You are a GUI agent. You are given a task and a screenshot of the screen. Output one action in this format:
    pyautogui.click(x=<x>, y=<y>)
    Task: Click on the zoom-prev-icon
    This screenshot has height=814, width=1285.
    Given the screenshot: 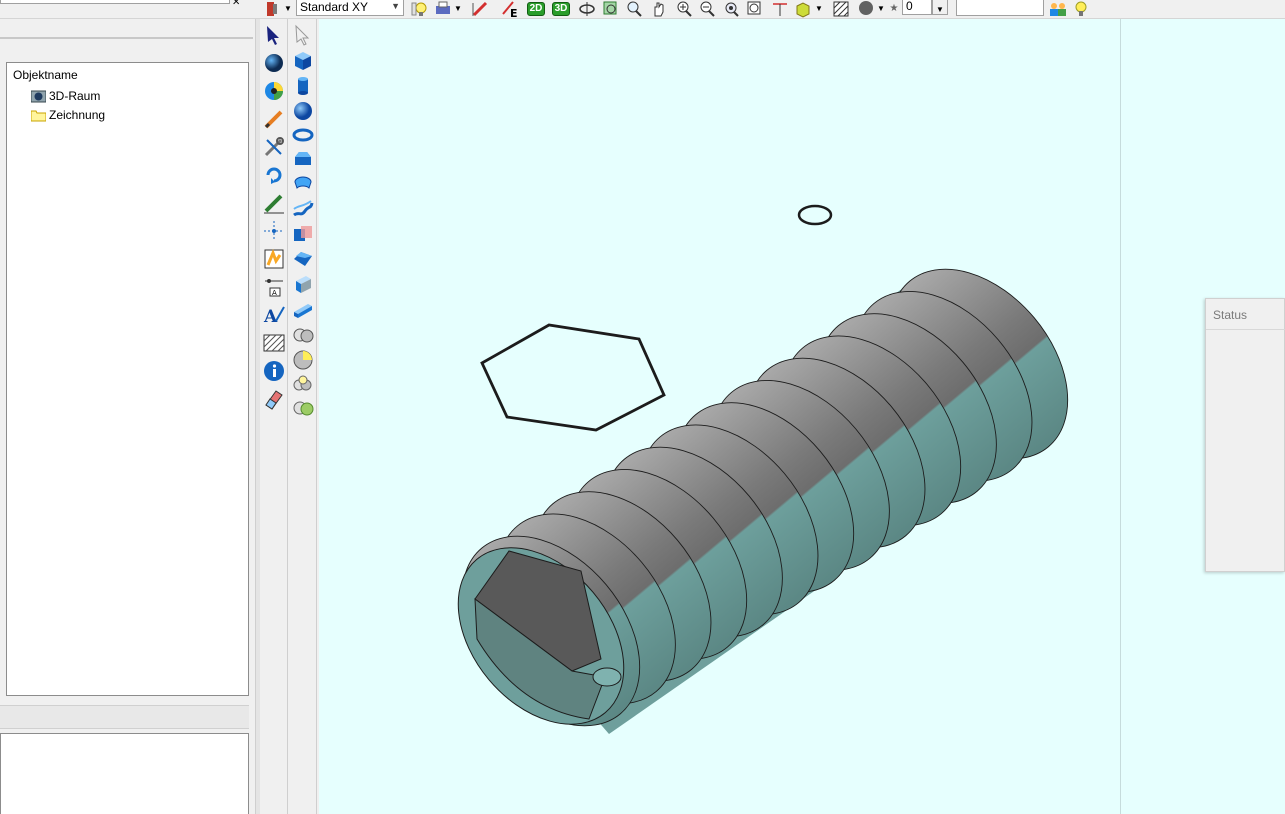 What is the action you would take?
    pyautogui.click(x=755, y=9)
    